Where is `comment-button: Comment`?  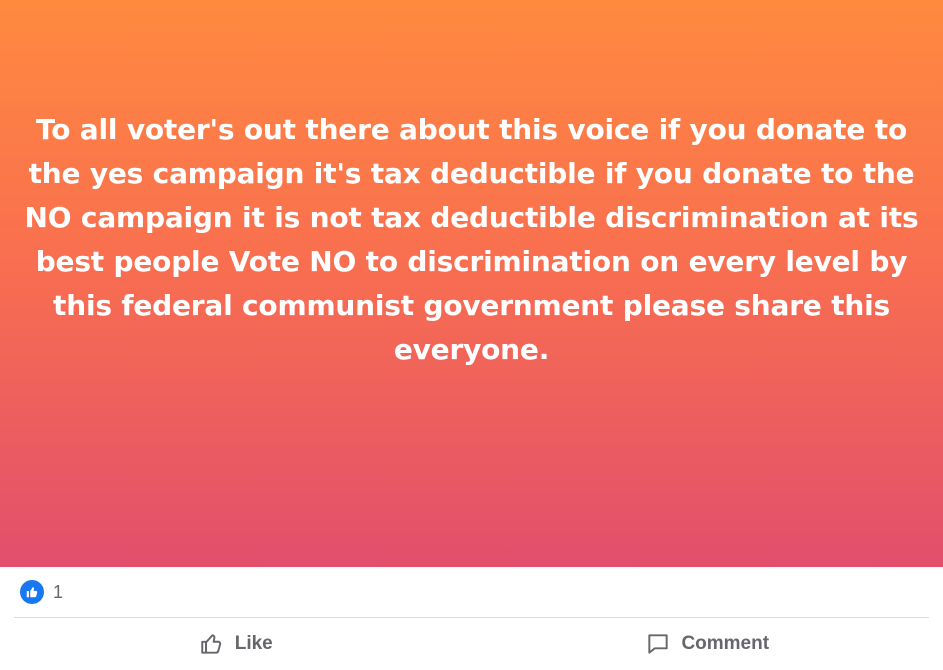
comment-button: Comment is located at coordinates (707, 644).